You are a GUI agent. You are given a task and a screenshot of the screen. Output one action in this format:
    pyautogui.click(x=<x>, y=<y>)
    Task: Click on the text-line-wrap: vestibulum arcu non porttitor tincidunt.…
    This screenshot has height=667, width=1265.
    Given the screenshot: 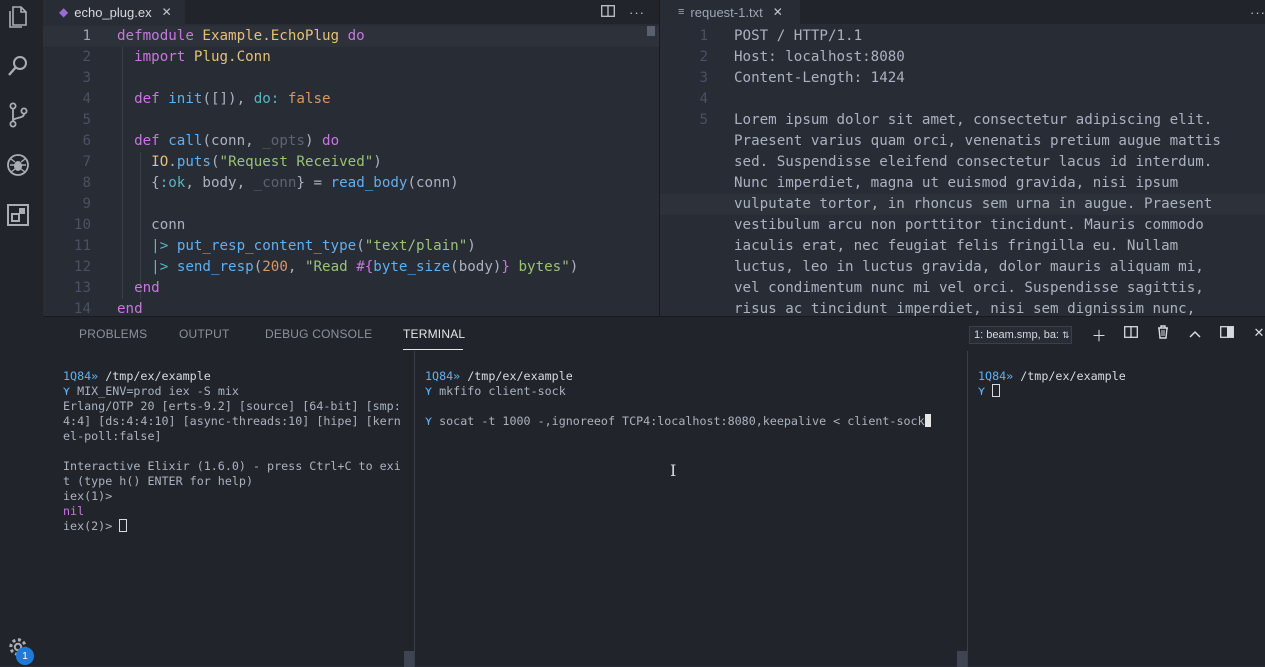 What is the action you would take?
    pyautogui.click(x=969, y=225)
    